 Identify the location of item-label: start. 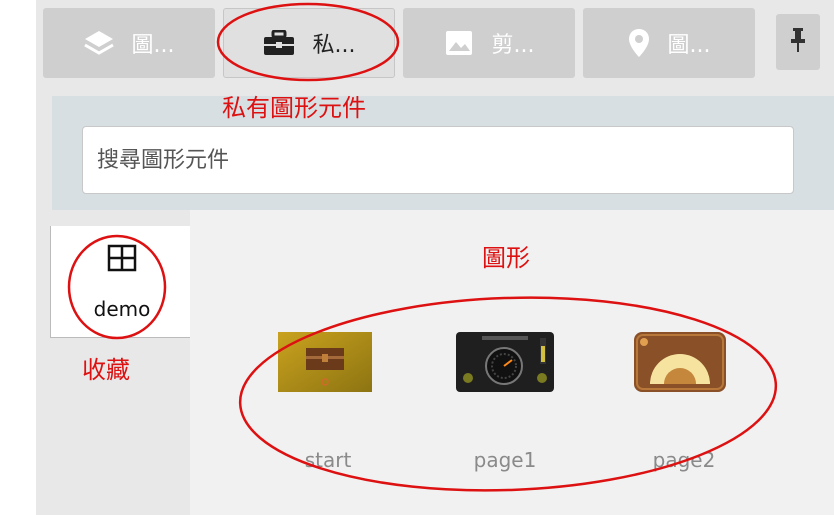
(328, 460).